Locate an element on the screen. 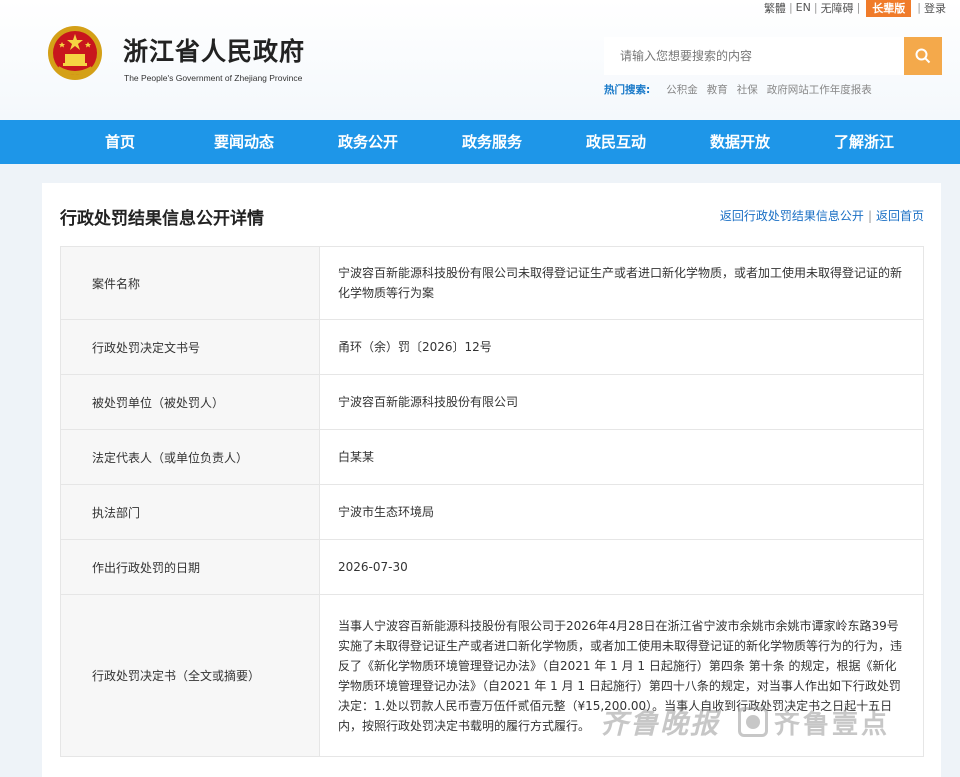 Image resolution: width=960 pixels, height=777 pixels. table-row: 法定代表人（或单位负责人） 白某某 is located at coordinates (492, 457).